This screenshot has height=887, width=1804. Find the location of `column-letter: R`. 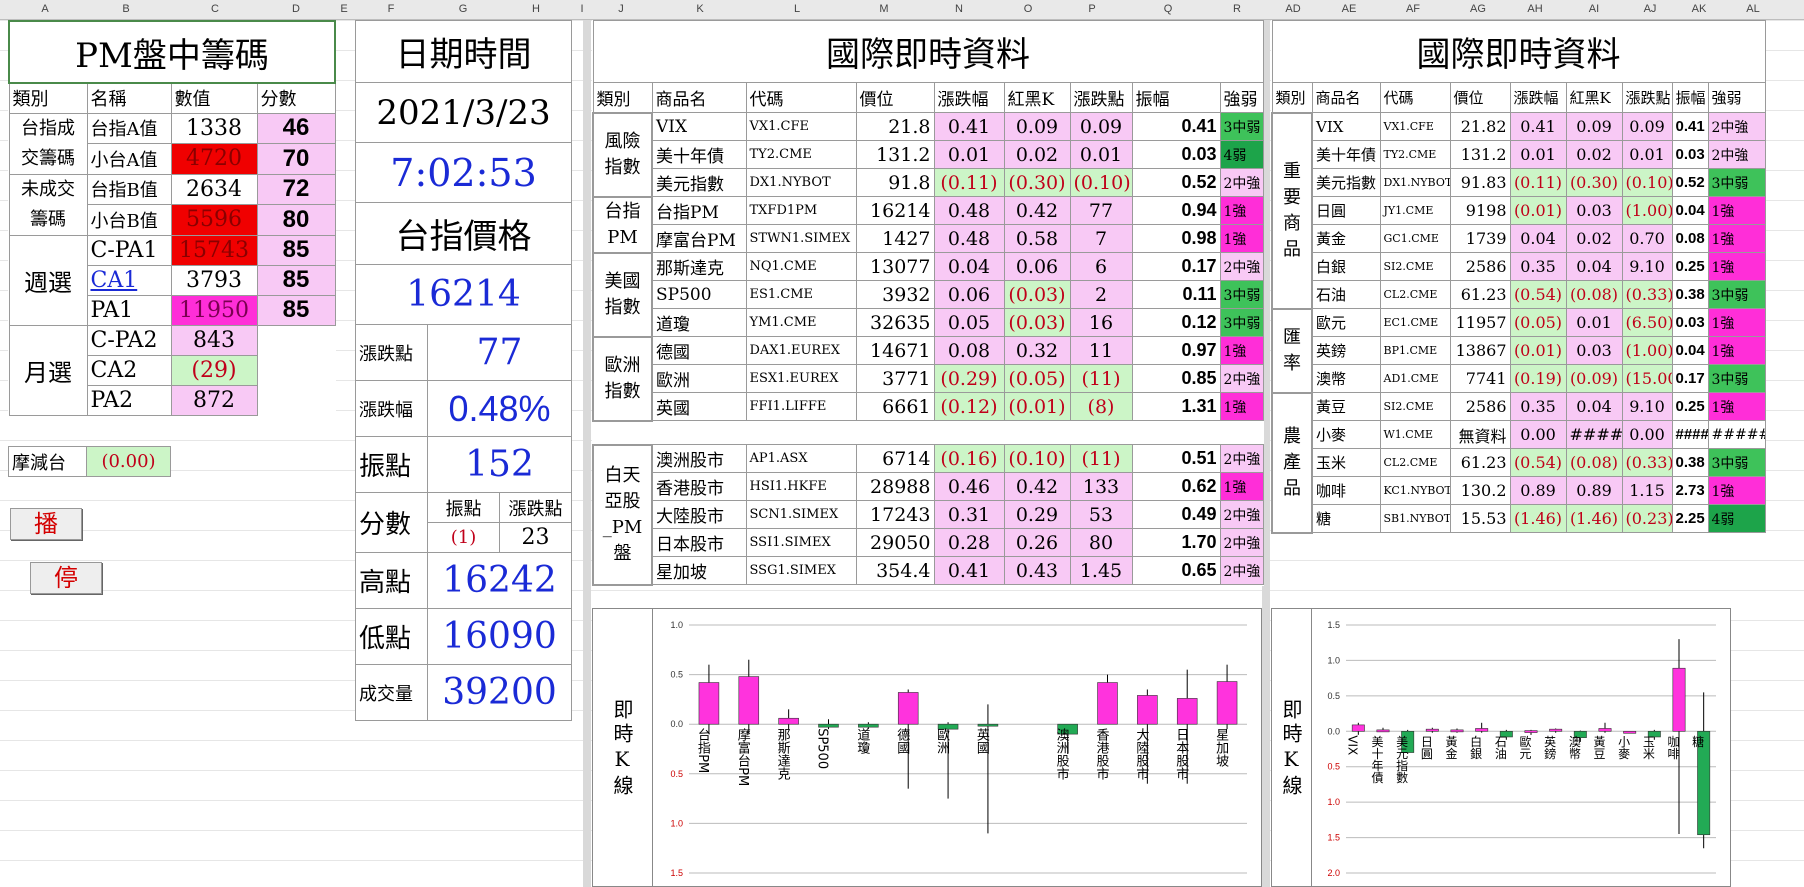

column-letter: R is located at coordinates (1237, 9).